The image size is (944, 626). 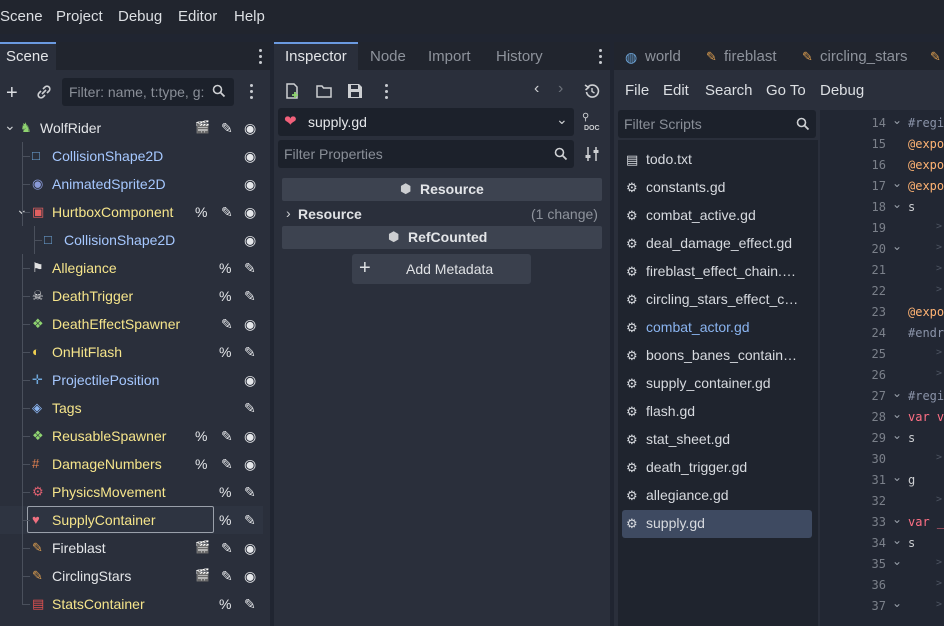 What do you see at coordinates (135, 268) in the screenshot?
I see `scene-node-row: ⚑ Allegiance% ✎` at bounding box center [135, 268].